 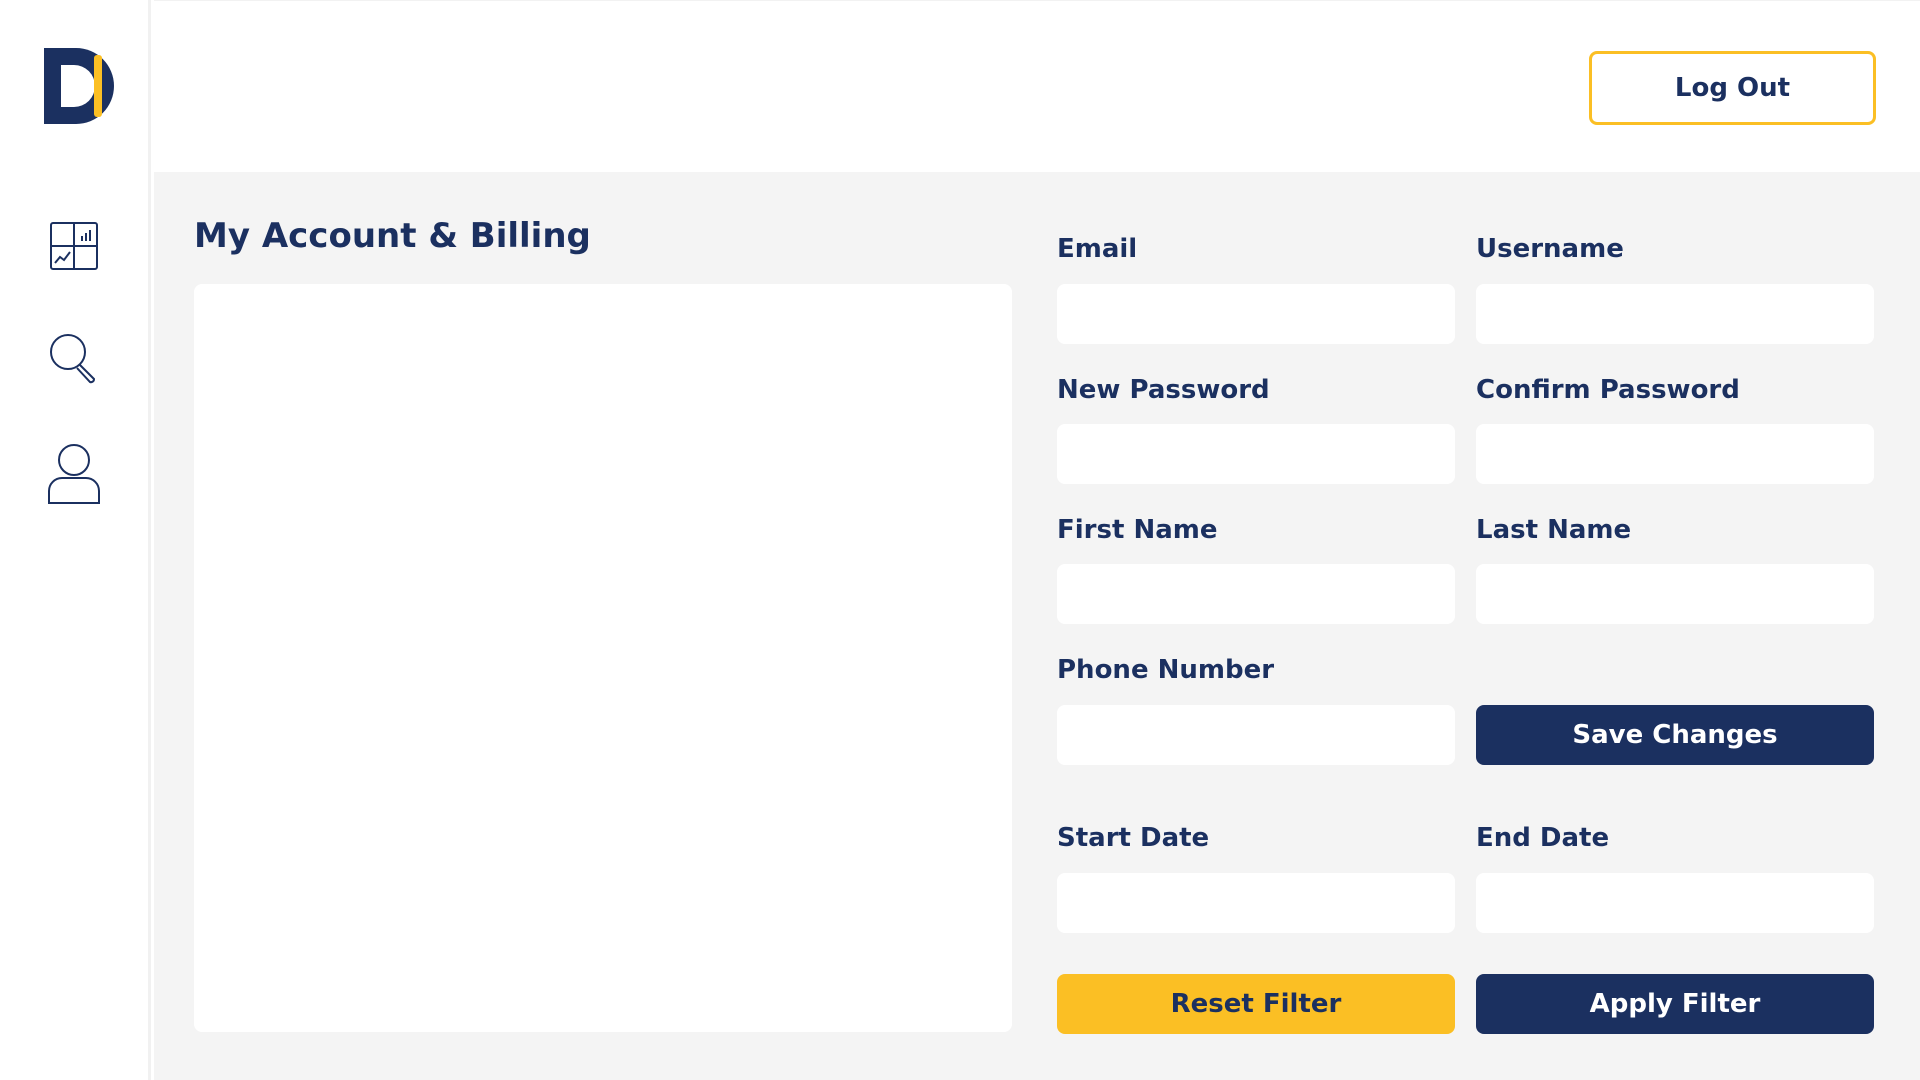 I want to click on search-icon, so click(x=72, y=359).